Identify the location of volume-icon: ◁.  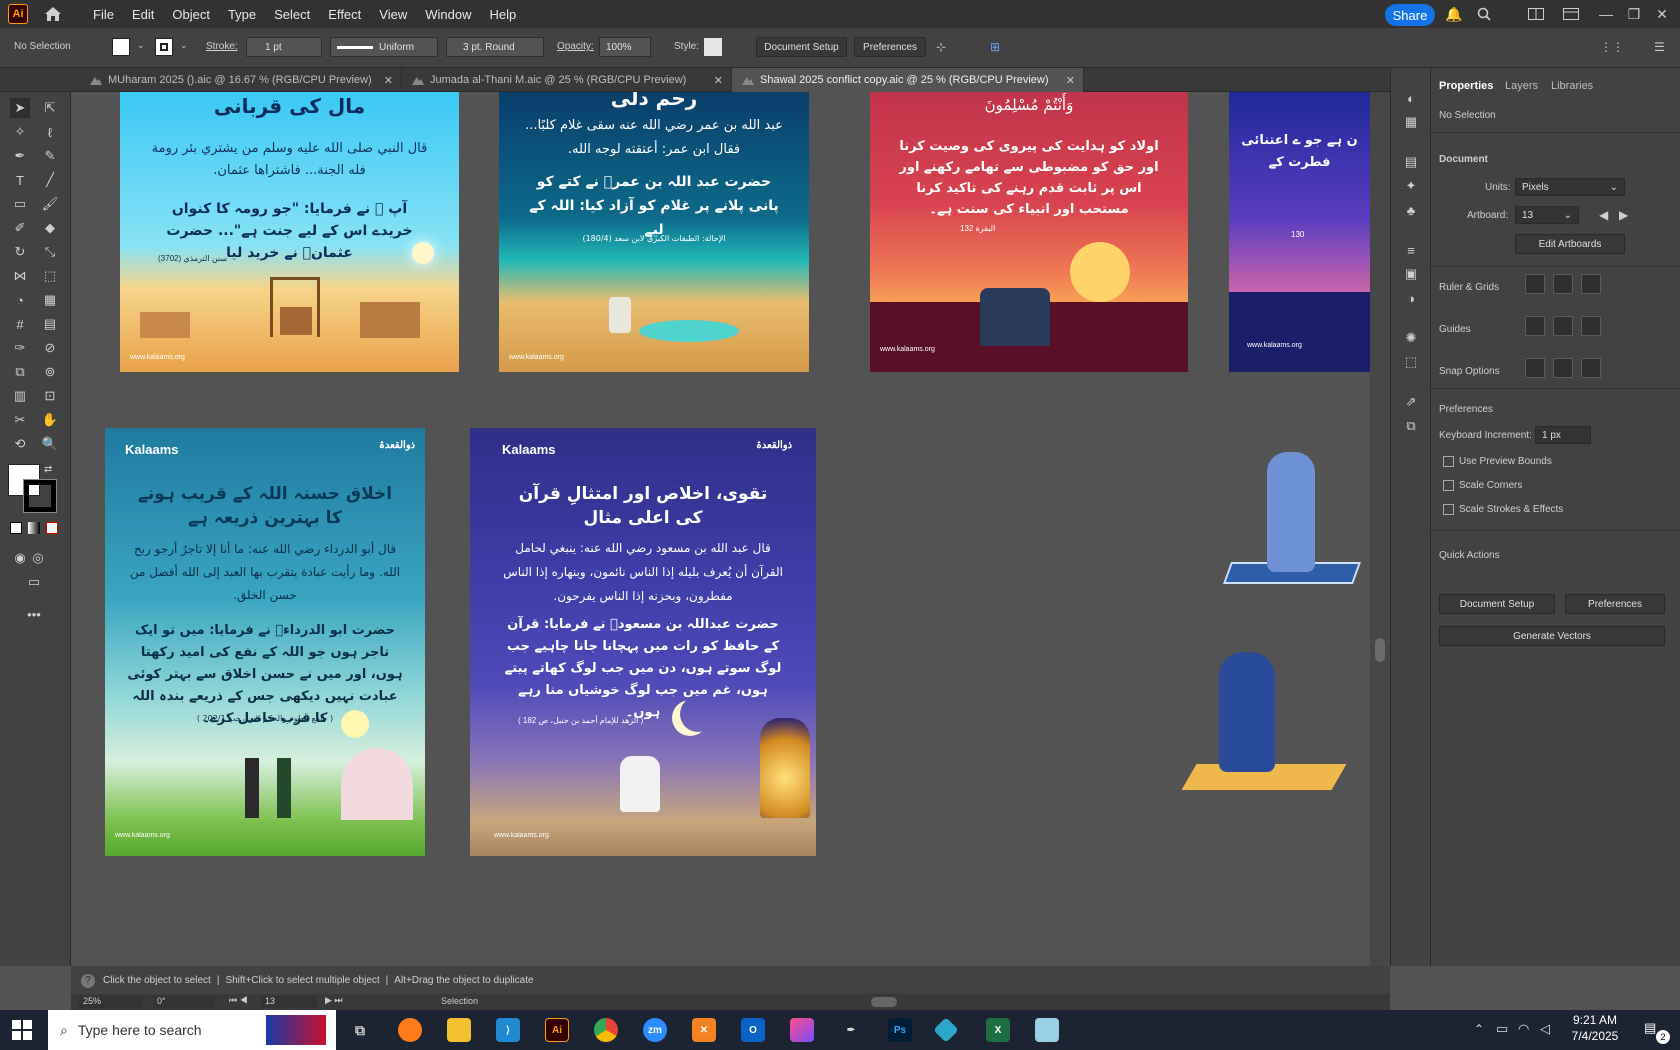
(1545, 1029).